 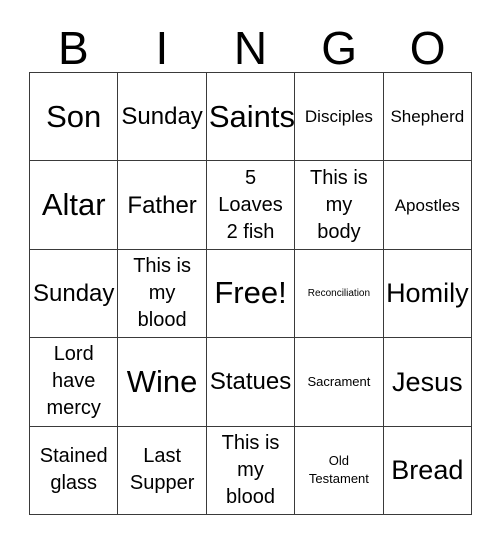 I want to click on bingo-cell: Stained glass, so click(x=74, y=470).